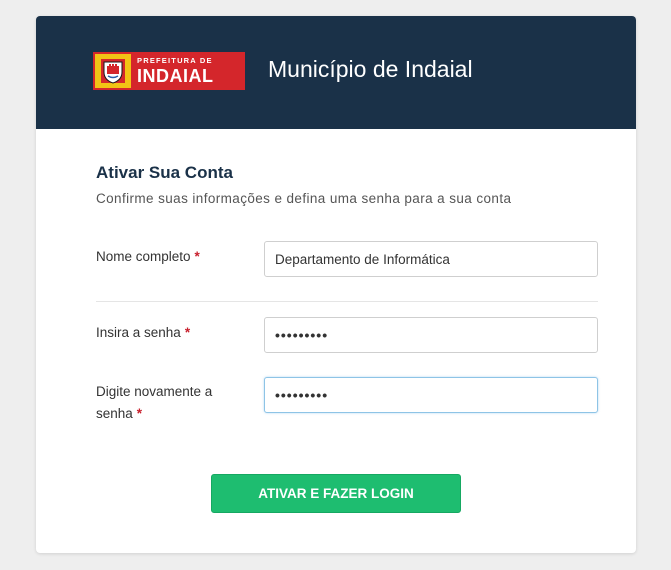 The height and width of the screenshot is (570, 671). What do you see at coordinates (154, 402) in the screenshot?
I see `password-confirm-field-label: Digite novamente a senha *` at bounding box center [154, 402].